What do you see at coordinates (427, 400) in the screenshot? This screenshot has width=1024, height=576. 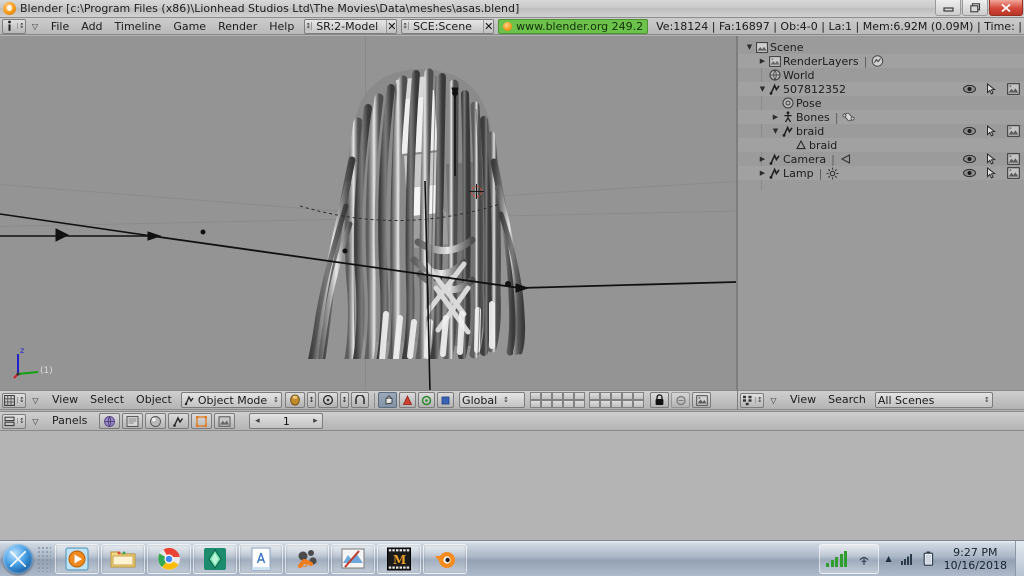 I see `rotate-manipulator-button` at bounding box center [427, 400].